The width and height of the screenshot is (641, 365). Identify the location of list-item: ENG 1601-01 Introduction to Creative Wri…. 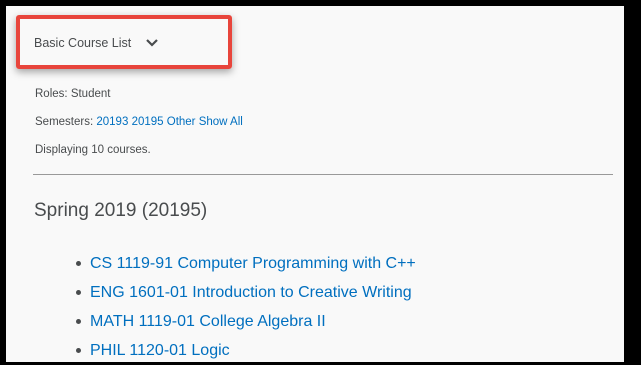
(246, 292).